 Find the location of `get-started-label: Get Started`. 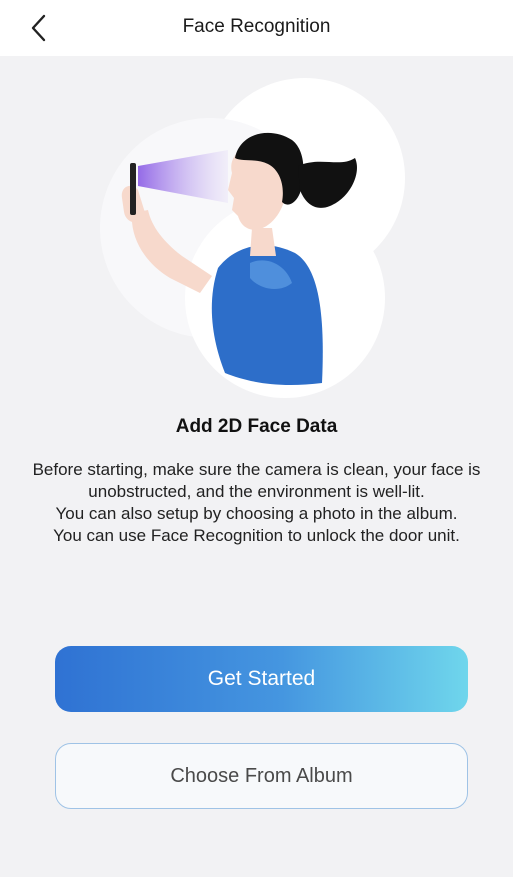

get-started-label: Get Started is located at coordinates (261, 678).